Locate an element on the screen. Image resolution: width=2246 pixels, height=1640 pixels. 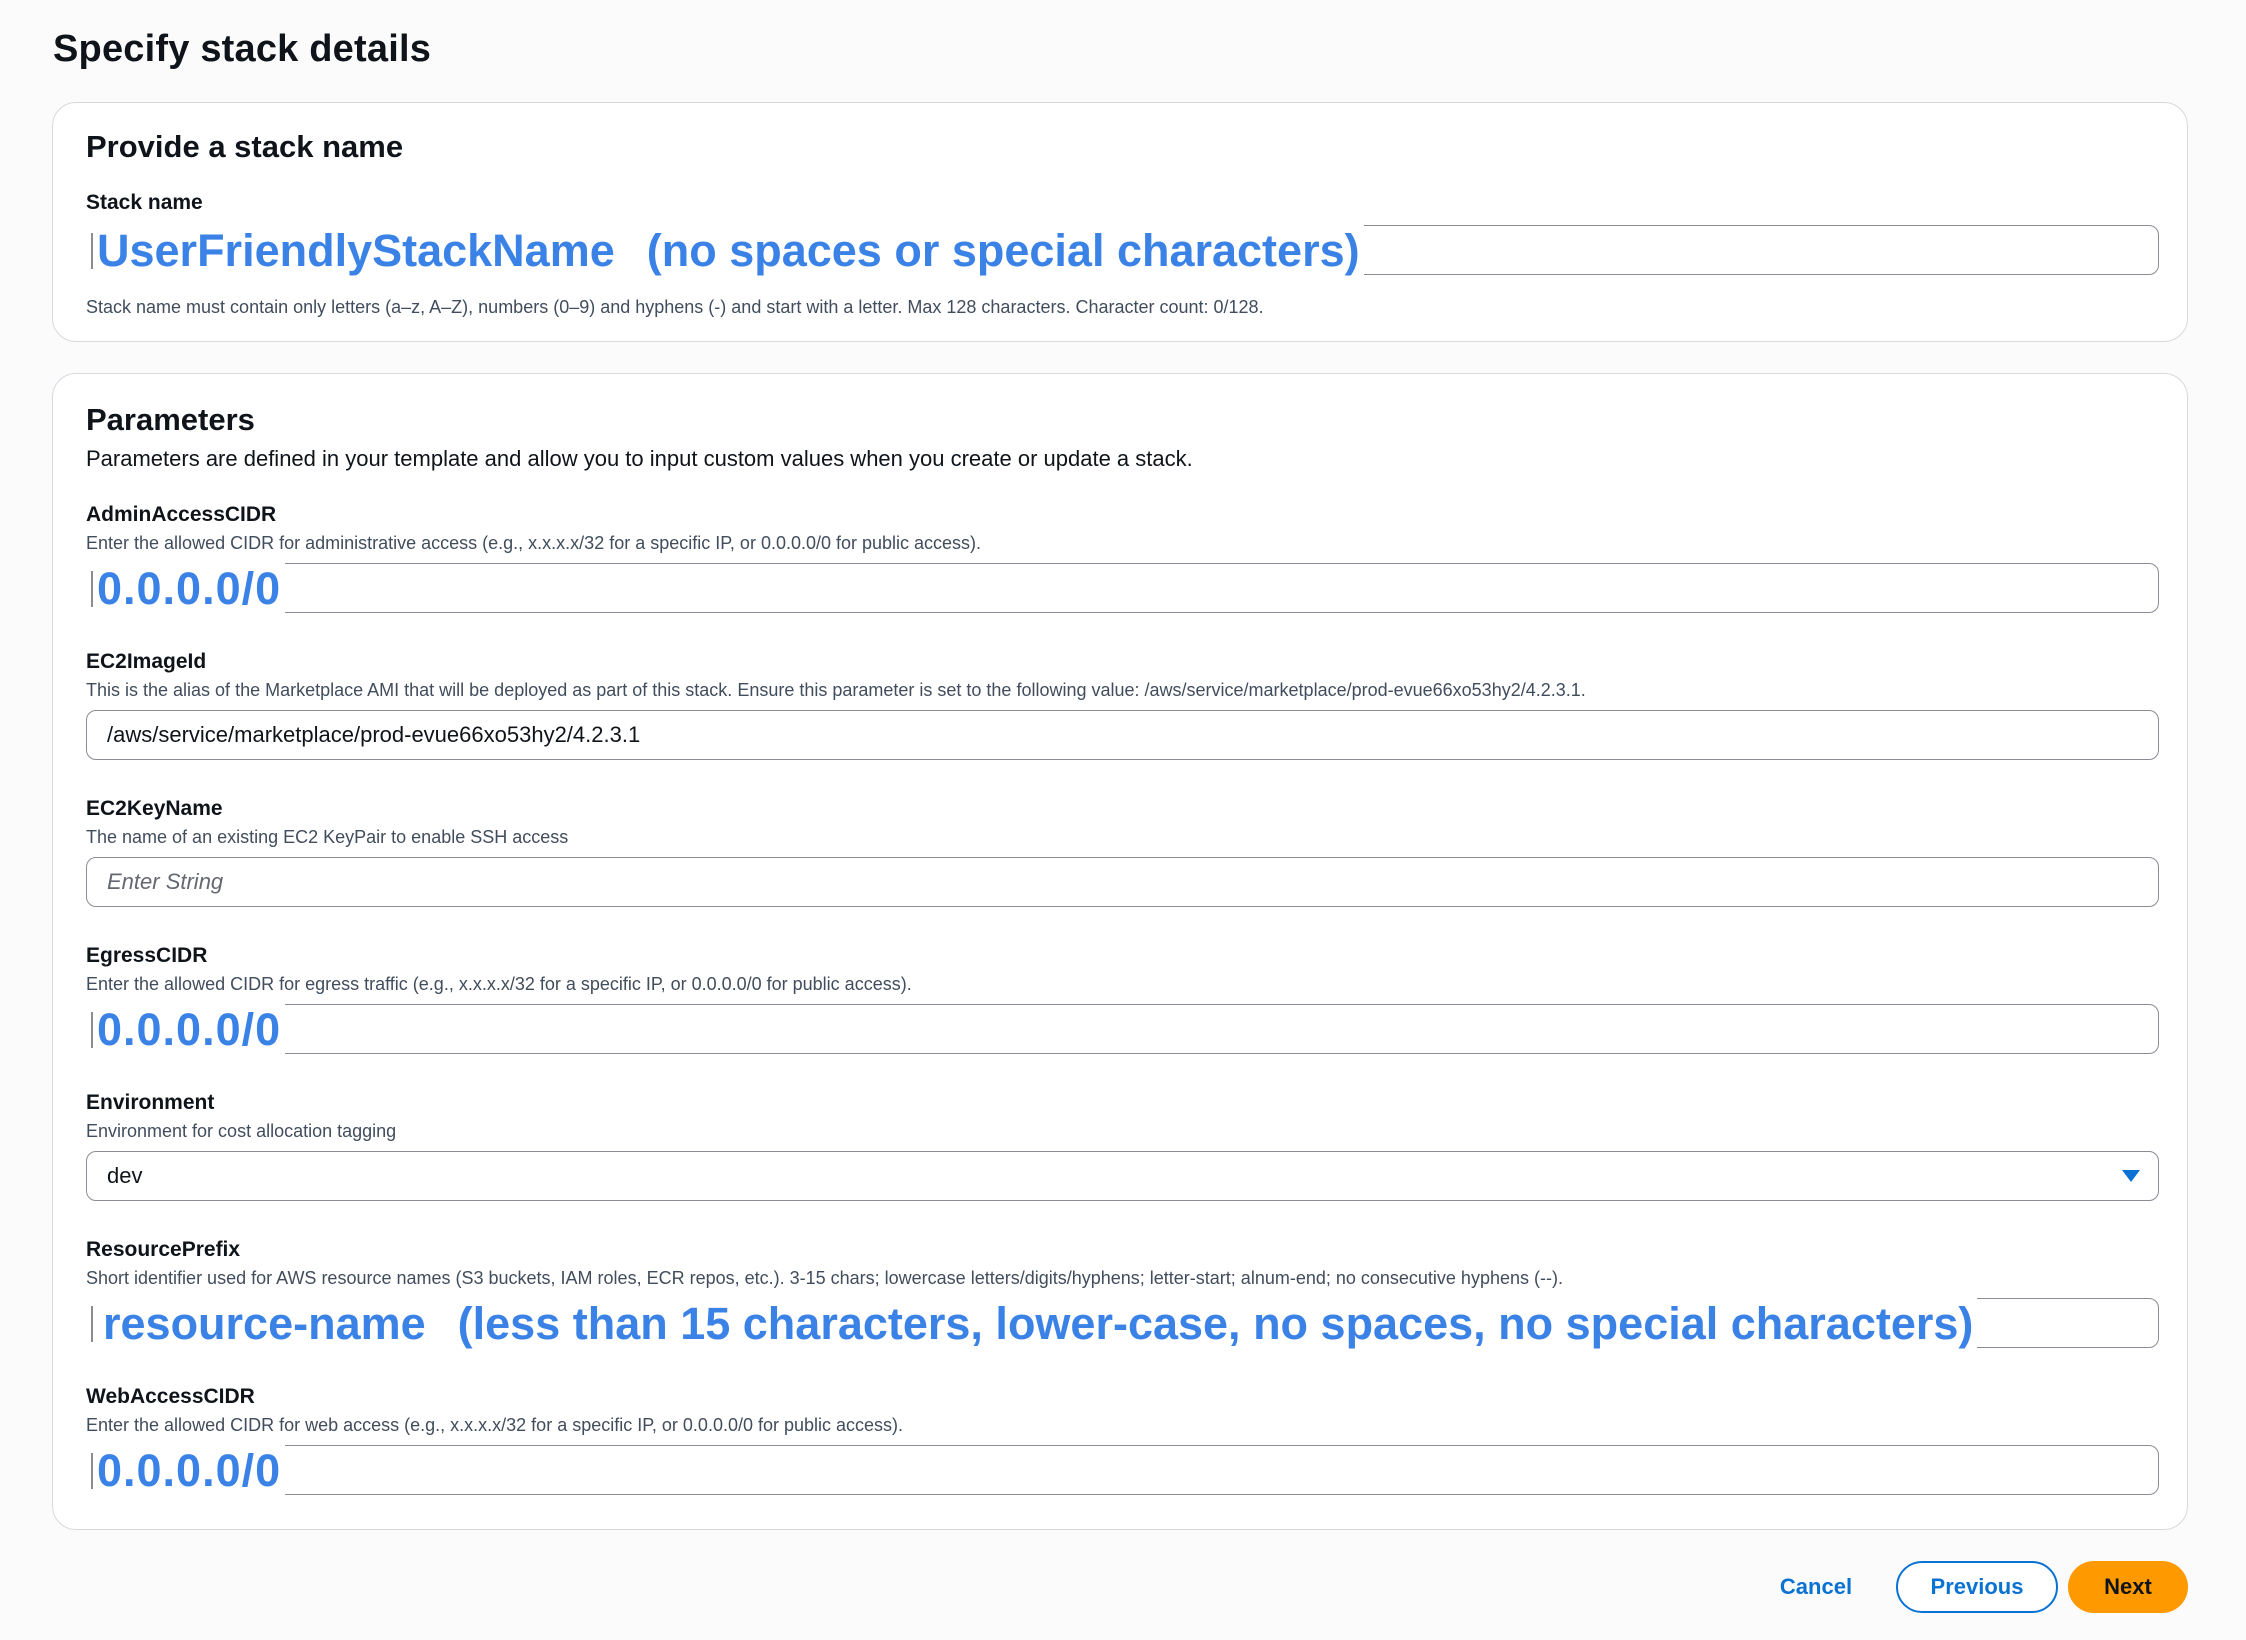
environment-selected-value: dev is located at coordinates (125, 1175).